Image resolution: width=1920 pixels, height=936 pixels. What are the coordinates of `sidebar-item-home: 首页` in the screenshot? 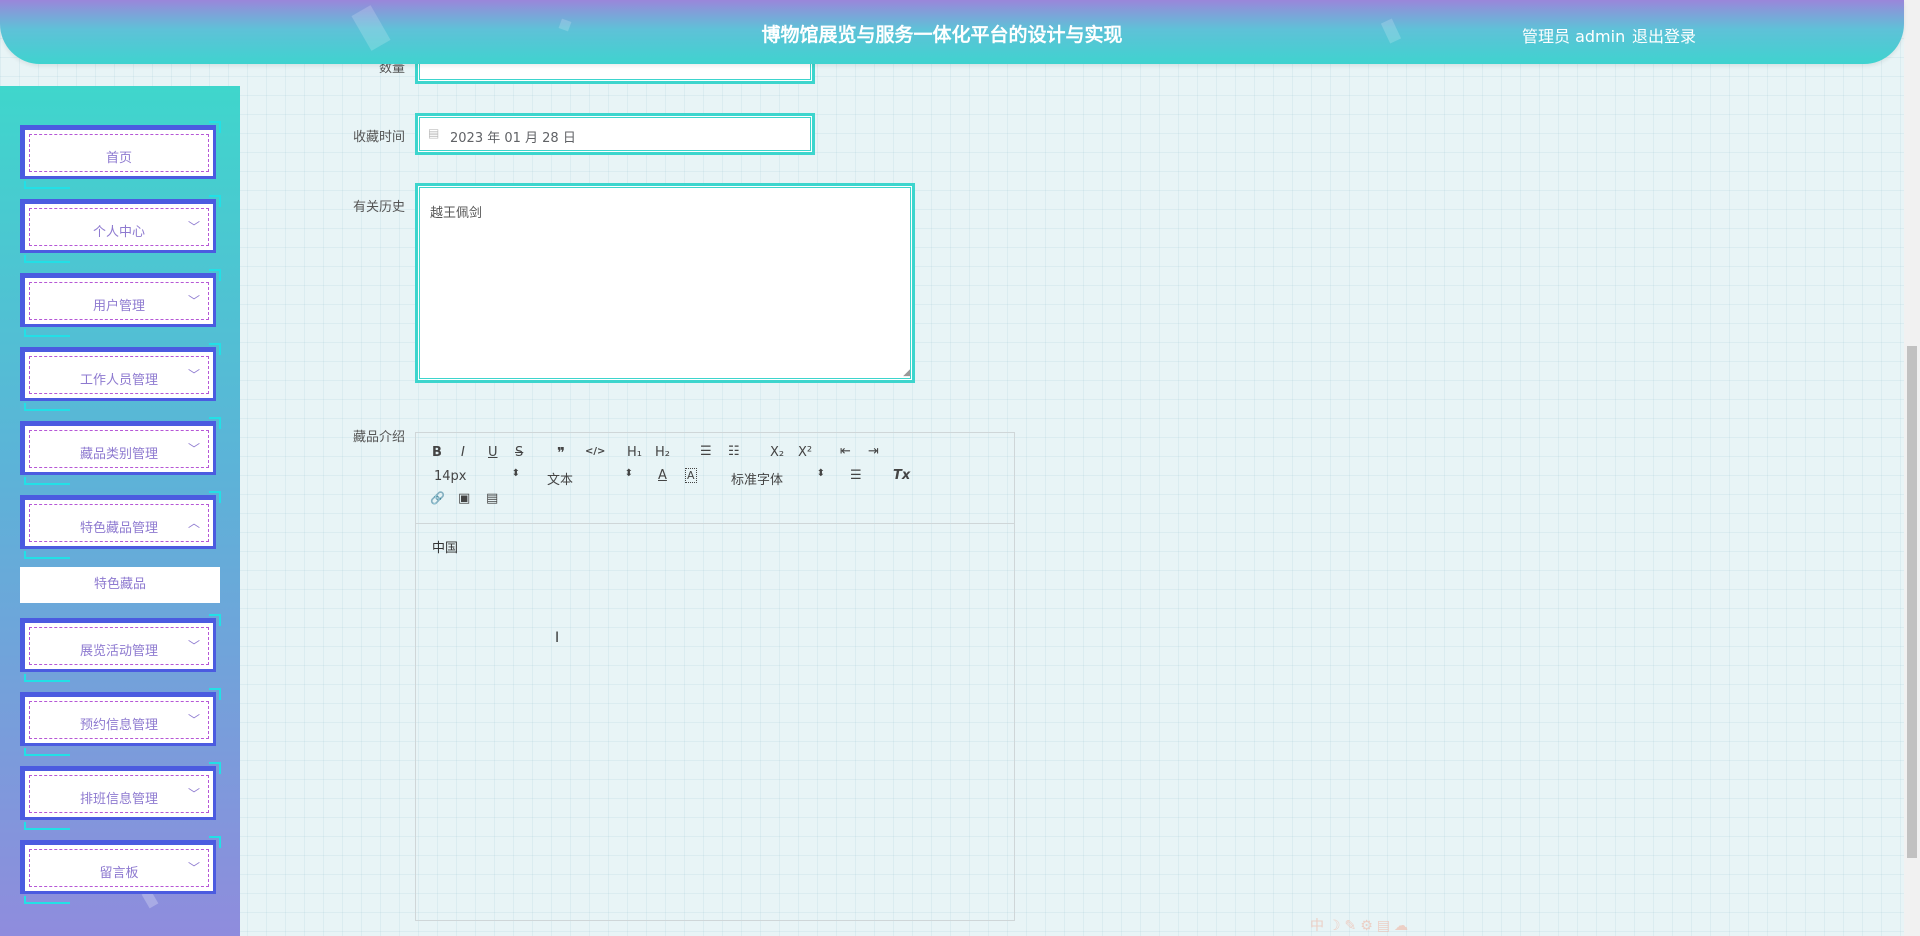 It's located at (120, 155).